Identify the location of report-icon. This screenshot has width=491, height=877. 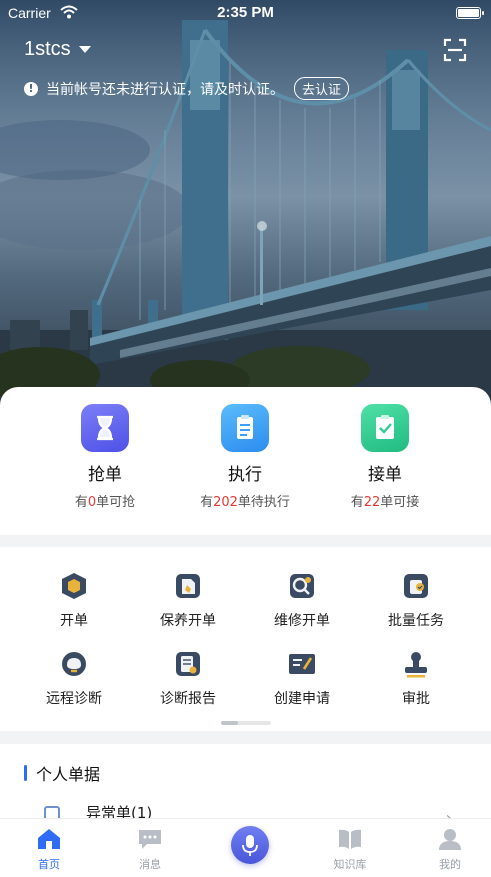
(188, 664).